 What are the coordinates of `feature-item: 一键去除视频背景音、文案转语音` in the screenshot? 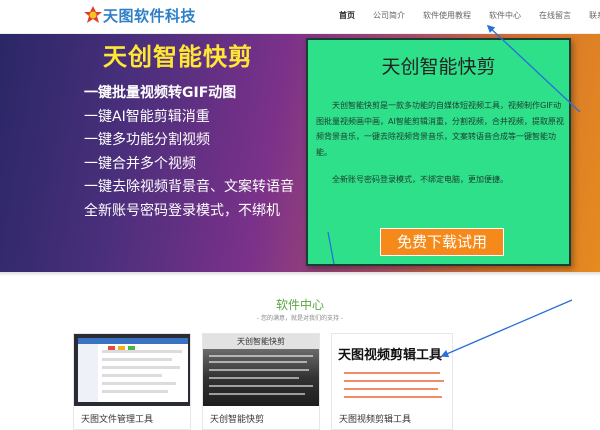 It's located at (189, 187).